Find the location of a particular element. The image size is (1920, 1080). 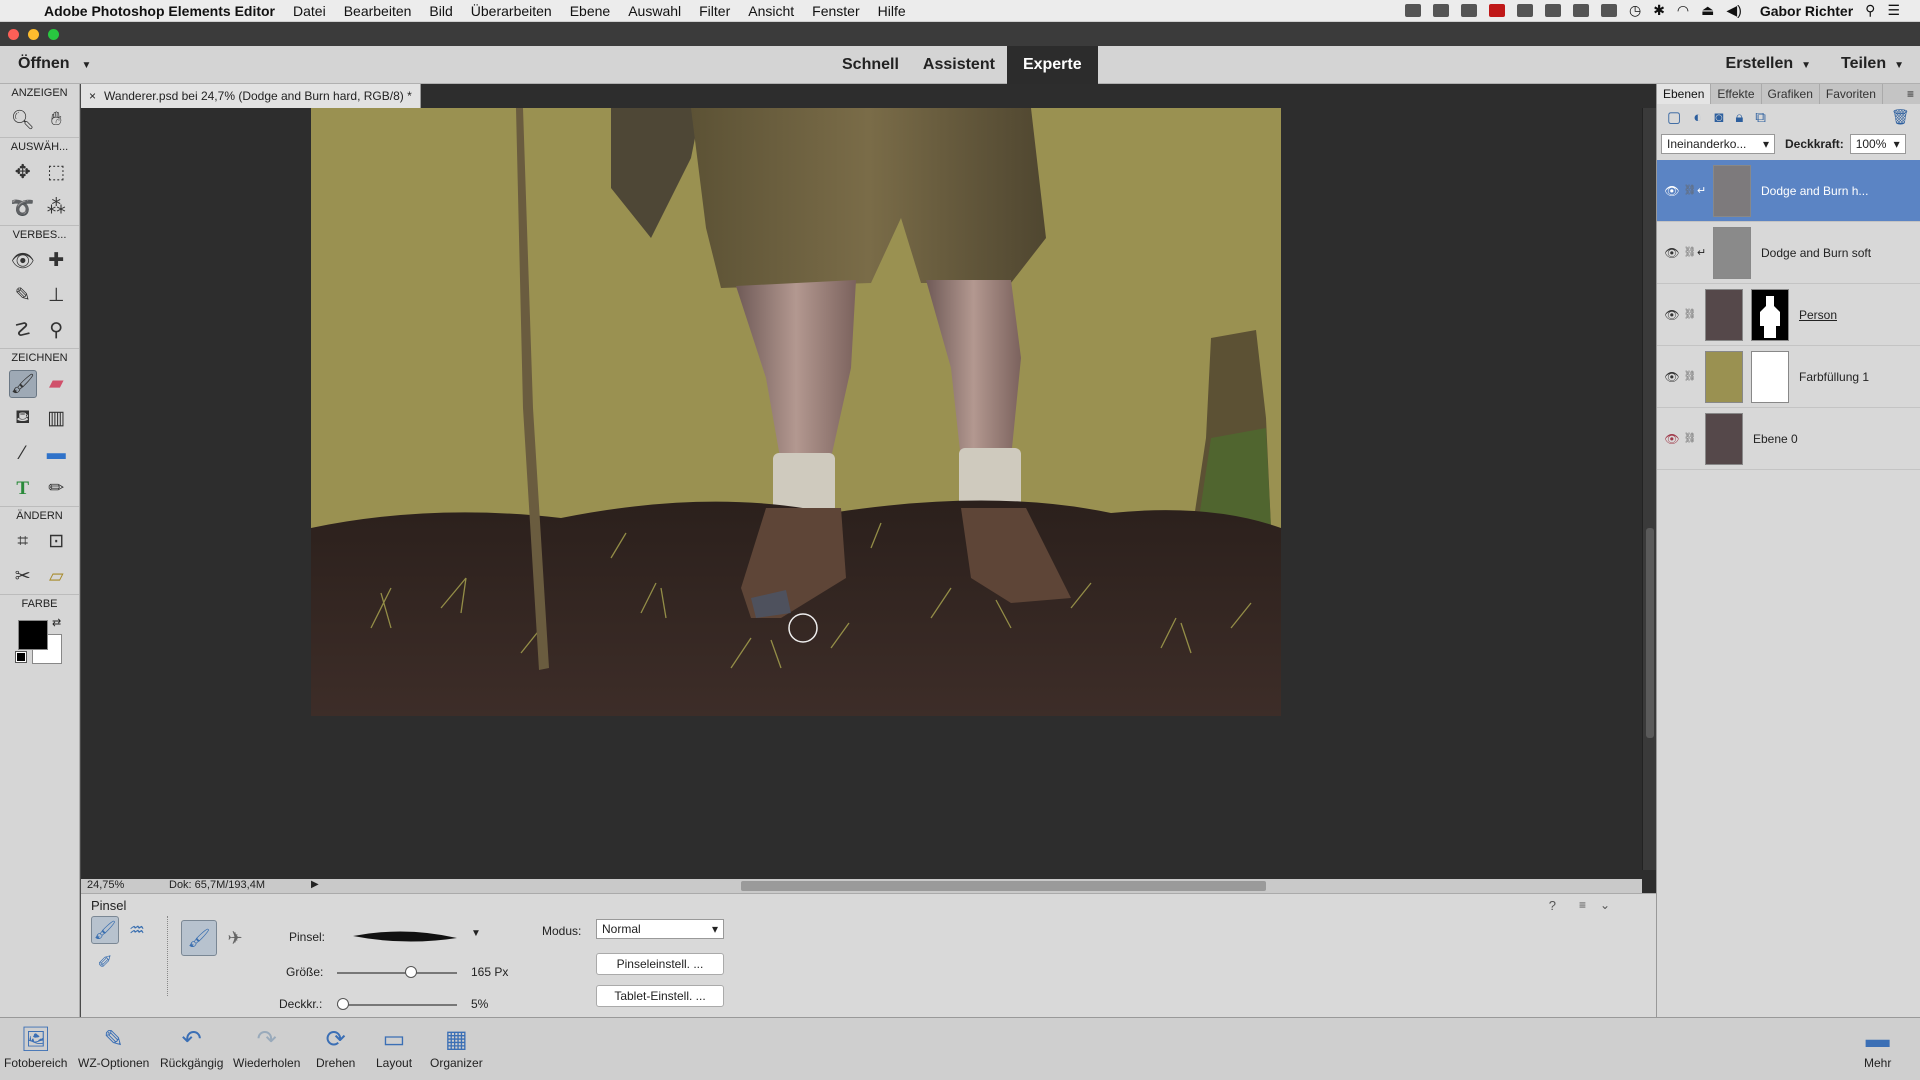

open-button: Öffnen ▼ is located at coordinates (54, 64).